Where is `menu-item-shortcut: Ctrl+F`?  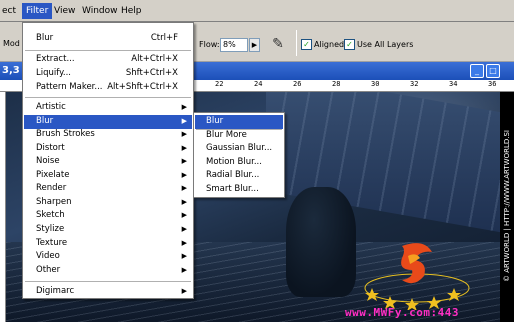 menu-item-shortcut: Ctrl+F is located at coordinates (164, 38).